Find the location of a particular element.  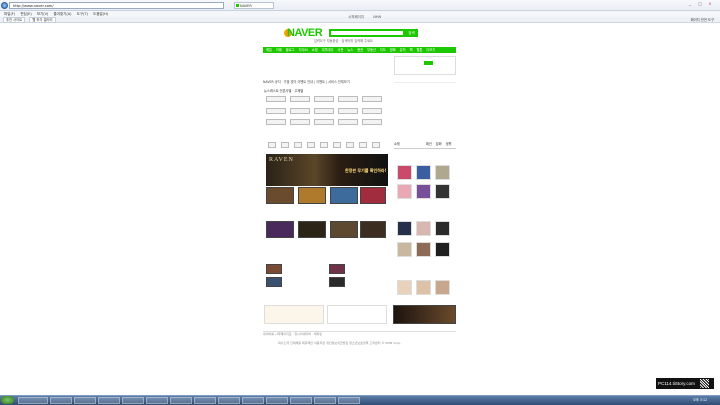

nav-book: 책 is located at coordinates (411, 50).